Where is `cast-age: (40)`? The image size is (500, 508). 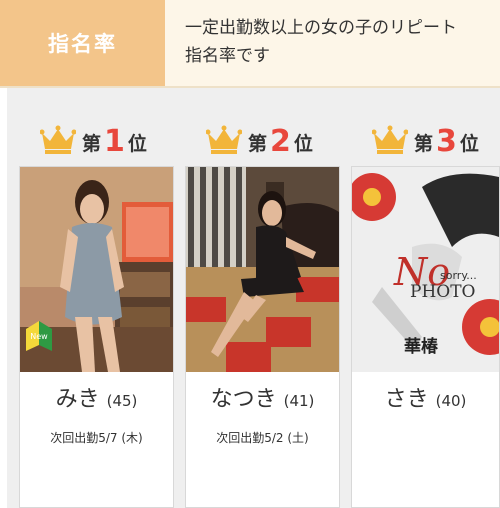 cast-age: (40) is located at coordinates (451, 401).